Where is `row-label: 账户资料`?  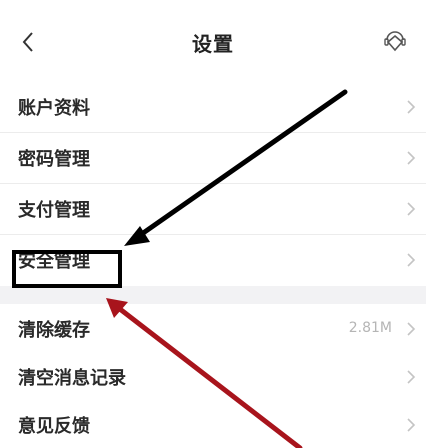 row-label: 账户资料 is located at coordinates (54, 108).